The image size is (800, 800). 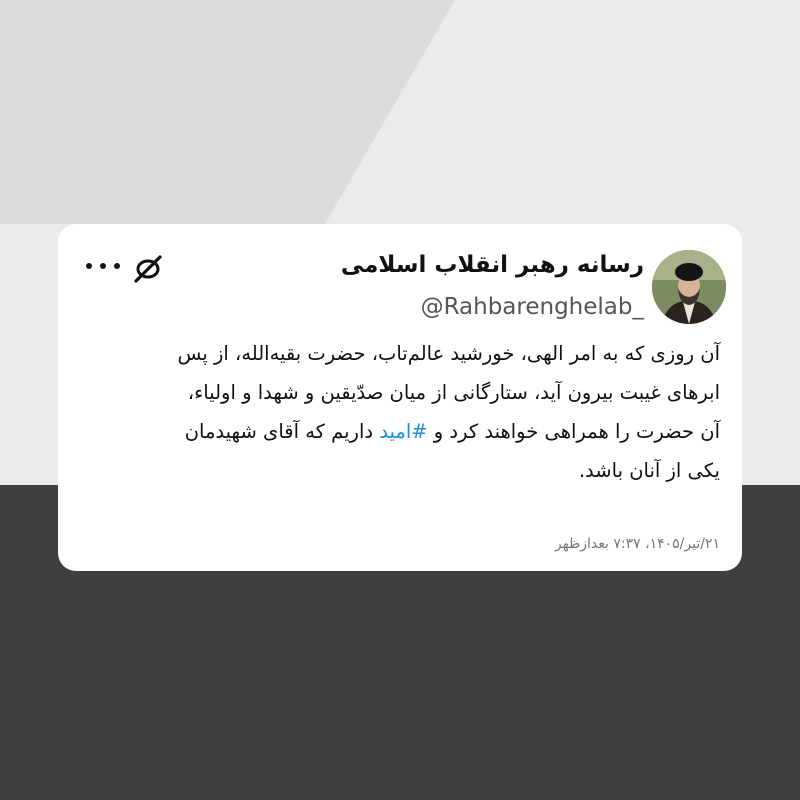 What do you see at coordinates (492, 265) in the screenshot?
I see `author-name: رسانه رهبر انقلاب اسلامی` at bounding box center [492, 265].